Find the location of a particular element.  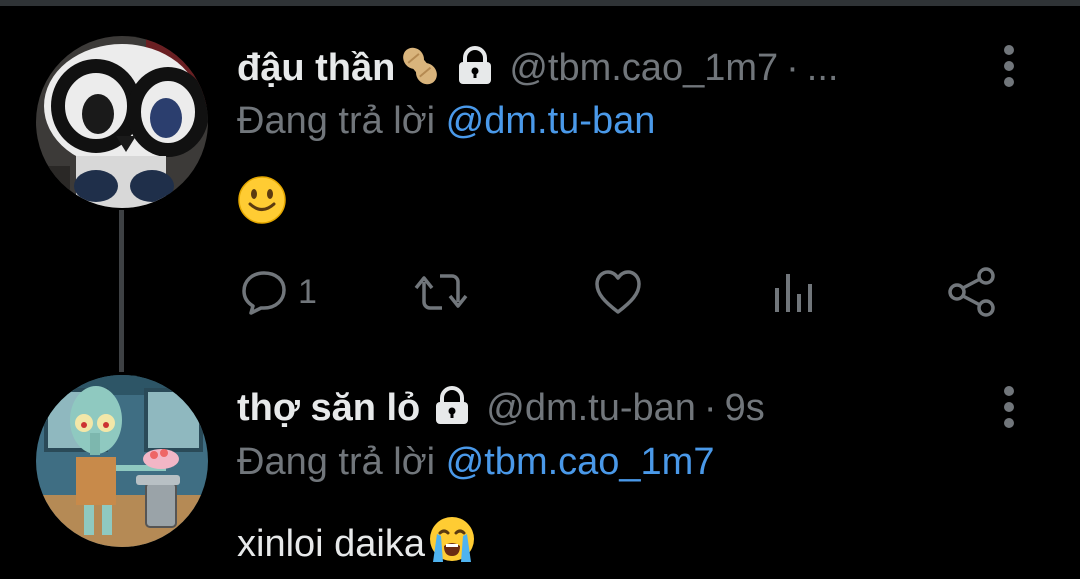

handle: @dm.tu-ban is located at coordinates (591, 408).